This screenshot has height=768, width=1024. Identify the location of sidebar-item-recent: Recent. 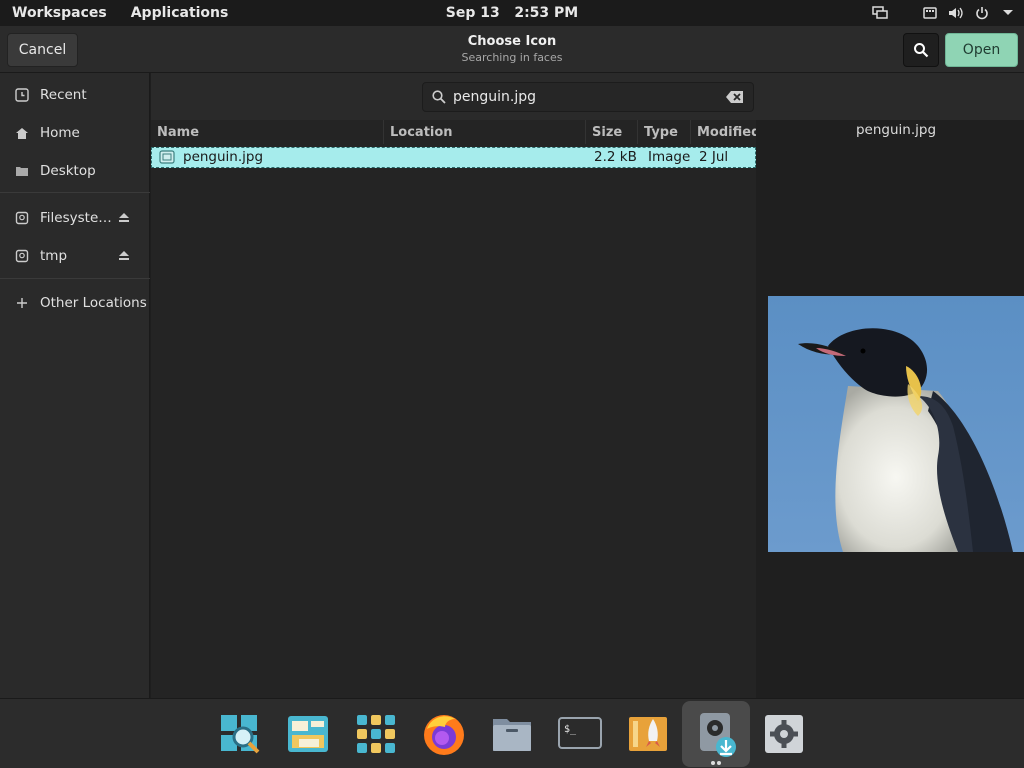
(75, 95).